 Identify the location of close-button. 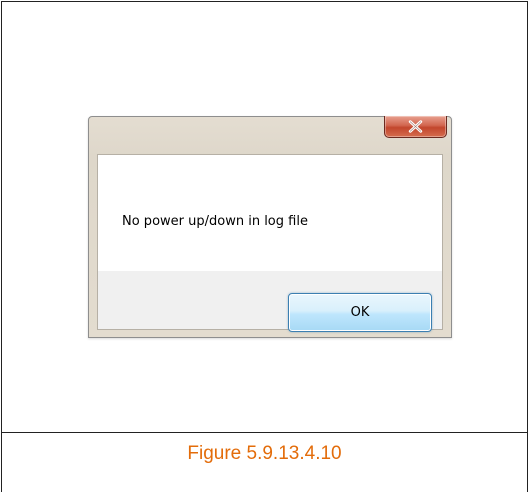
(415, 127).